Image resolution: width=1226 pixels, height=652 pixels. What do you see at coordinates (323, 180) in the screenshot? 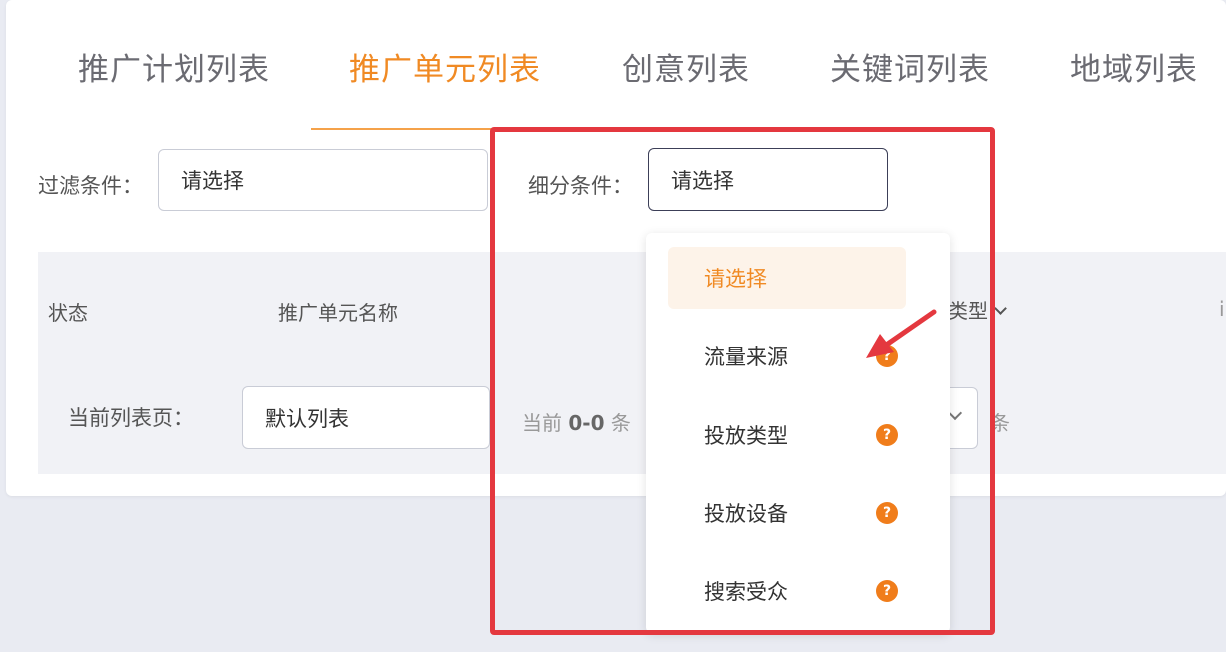
I see `filter-condition-select: 请选择` at bounding box center [323, 180].